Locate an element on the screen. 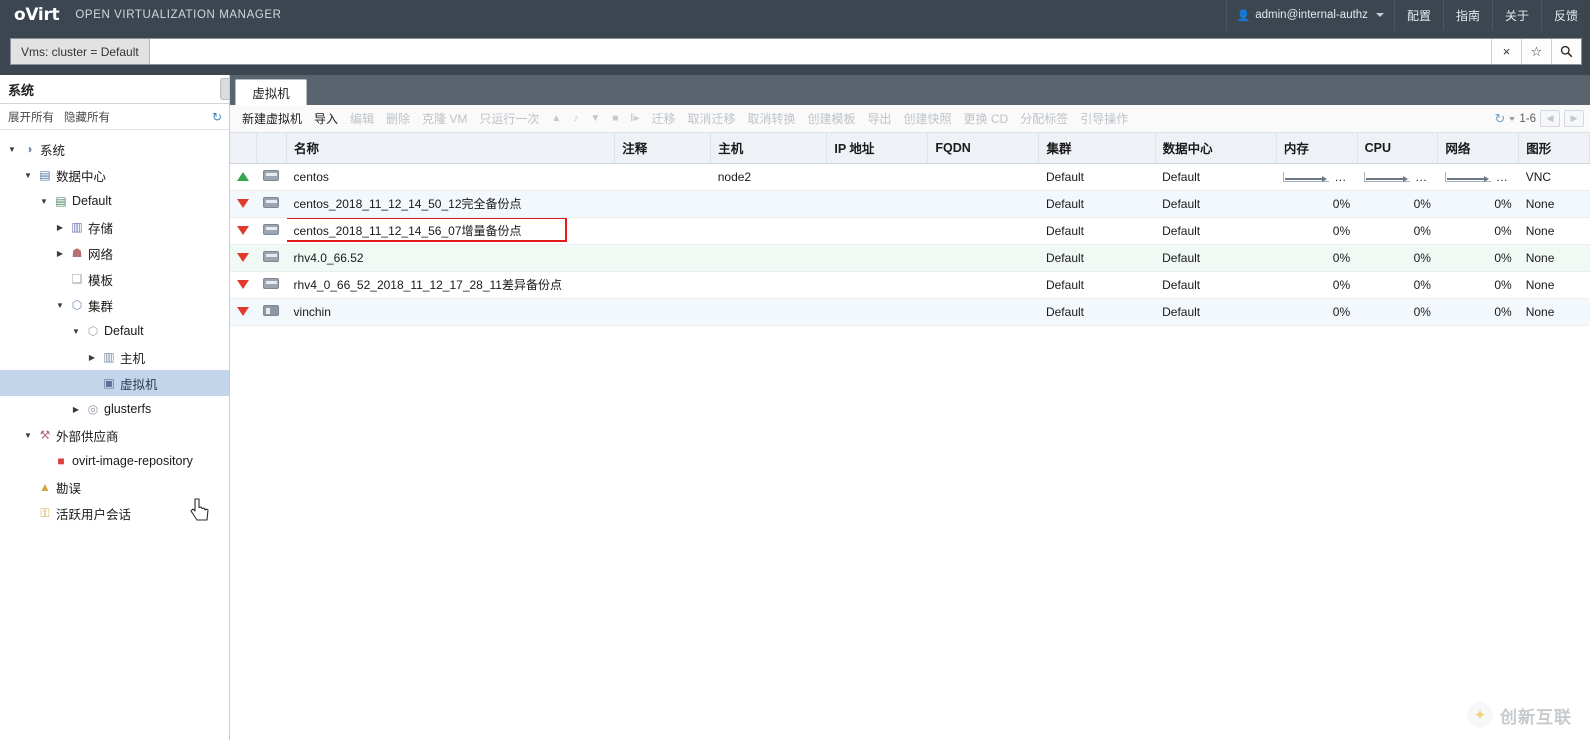  tree-item-数据中心: ▼ ▤ 数据中心 is located at coordinates (114, 175).